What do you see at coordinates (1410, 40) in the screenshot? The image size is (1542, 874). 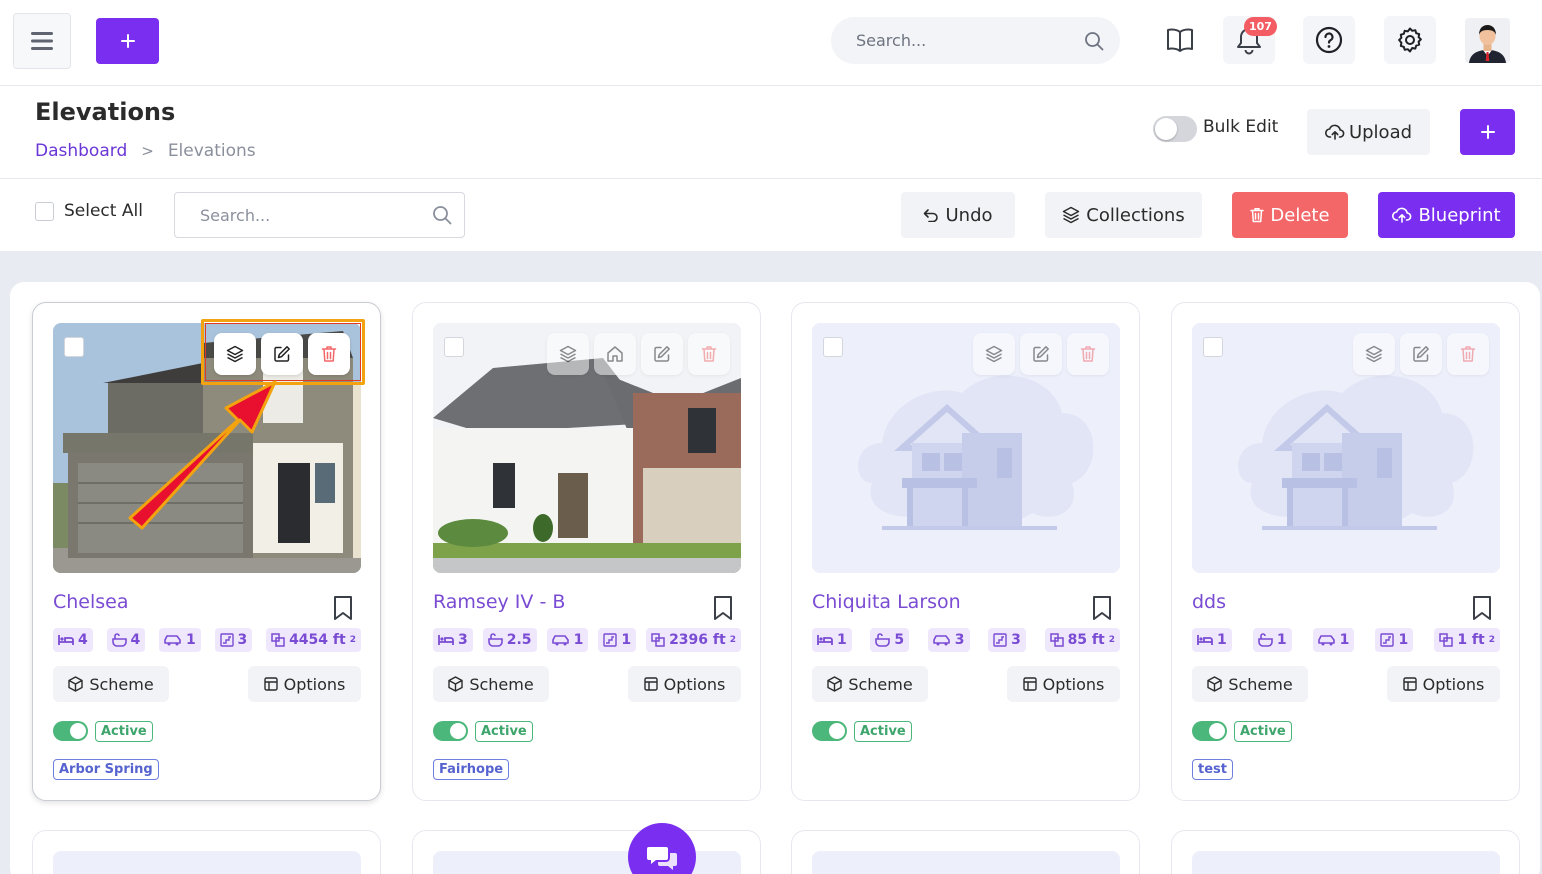 I see `settings-button` at bounding box center [1410, 40].